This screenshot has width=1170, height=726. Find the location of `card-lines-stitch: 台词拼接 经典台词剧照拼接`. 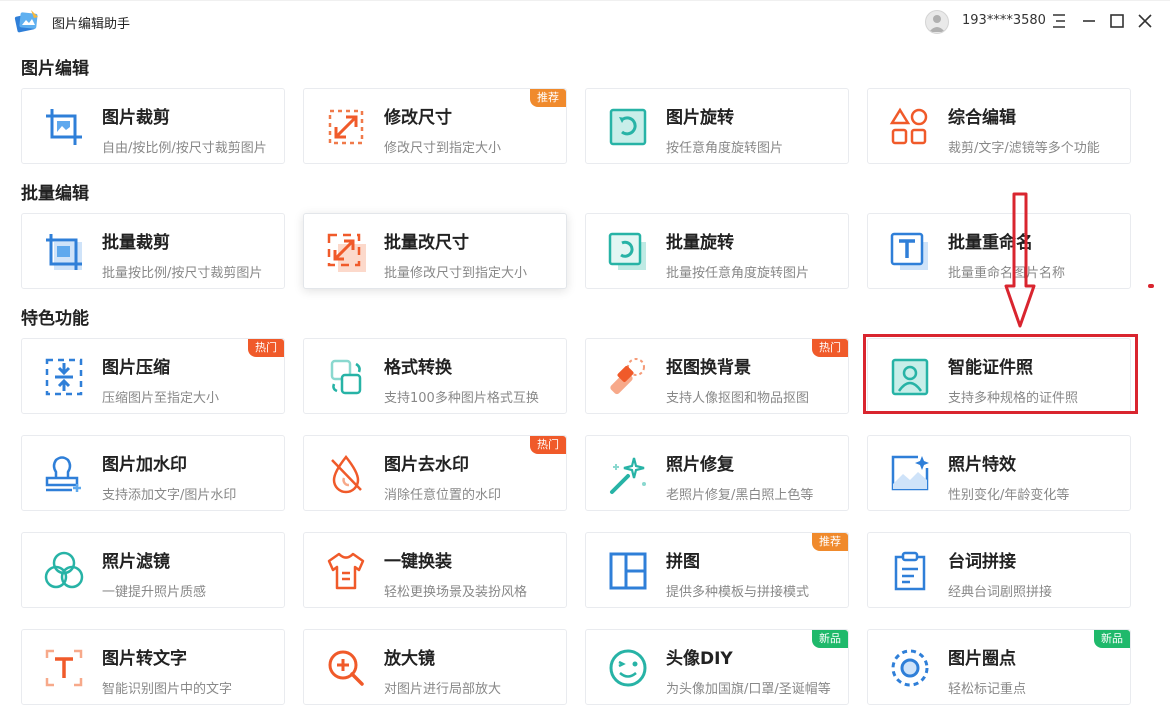

card-lines-stitch: 台词拼接 经典台词剧照拼接 is located at coordinates (999, 570).